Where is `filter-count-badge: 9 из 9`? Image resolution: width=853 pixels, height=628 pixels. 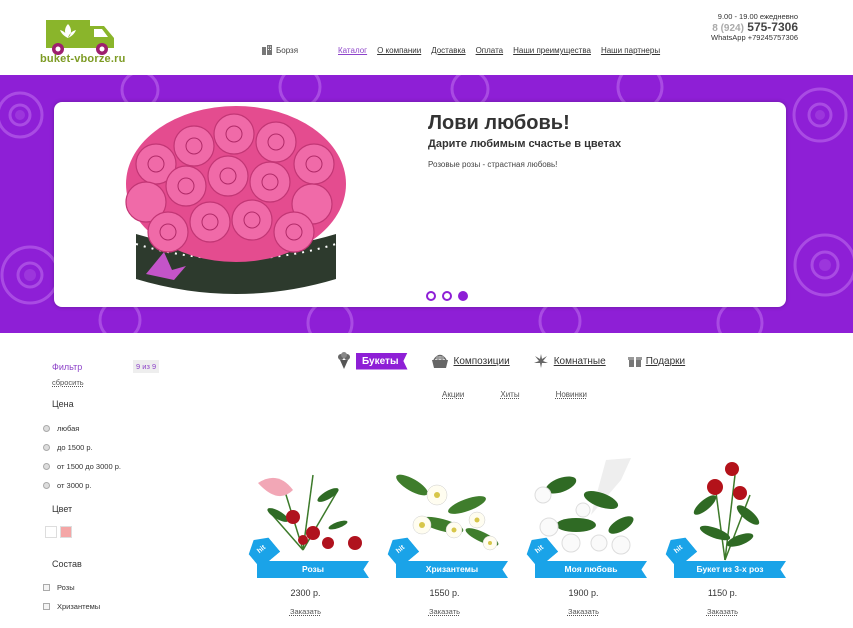
filter-count-badge: 9 из 9 is located at coordinates (146, 366).